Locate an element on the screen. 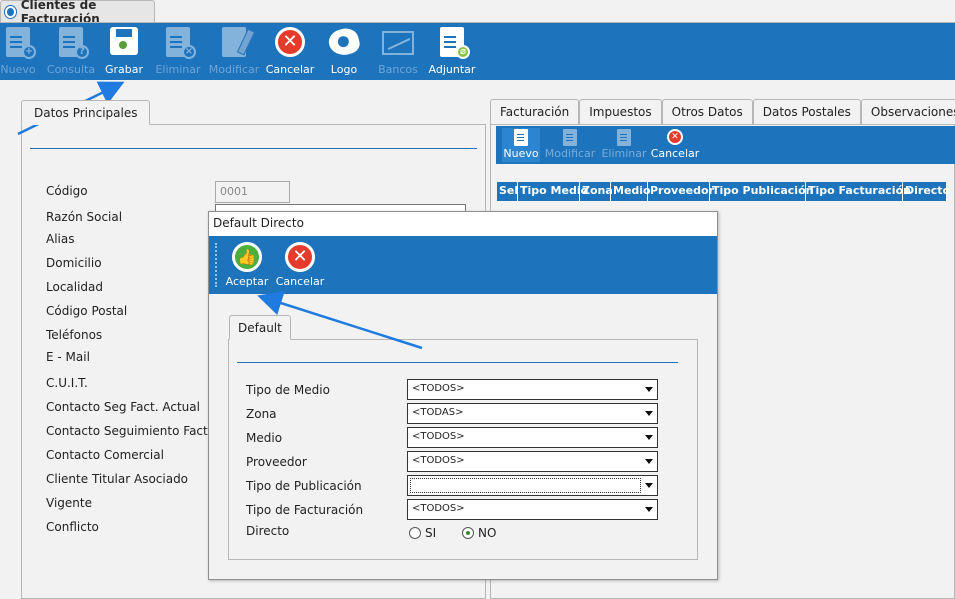 The height and width of the screenshot is (599, 955). field-label-tipo-de-facturacion: Tipo de Facturación is located at coordinates (305, 510).